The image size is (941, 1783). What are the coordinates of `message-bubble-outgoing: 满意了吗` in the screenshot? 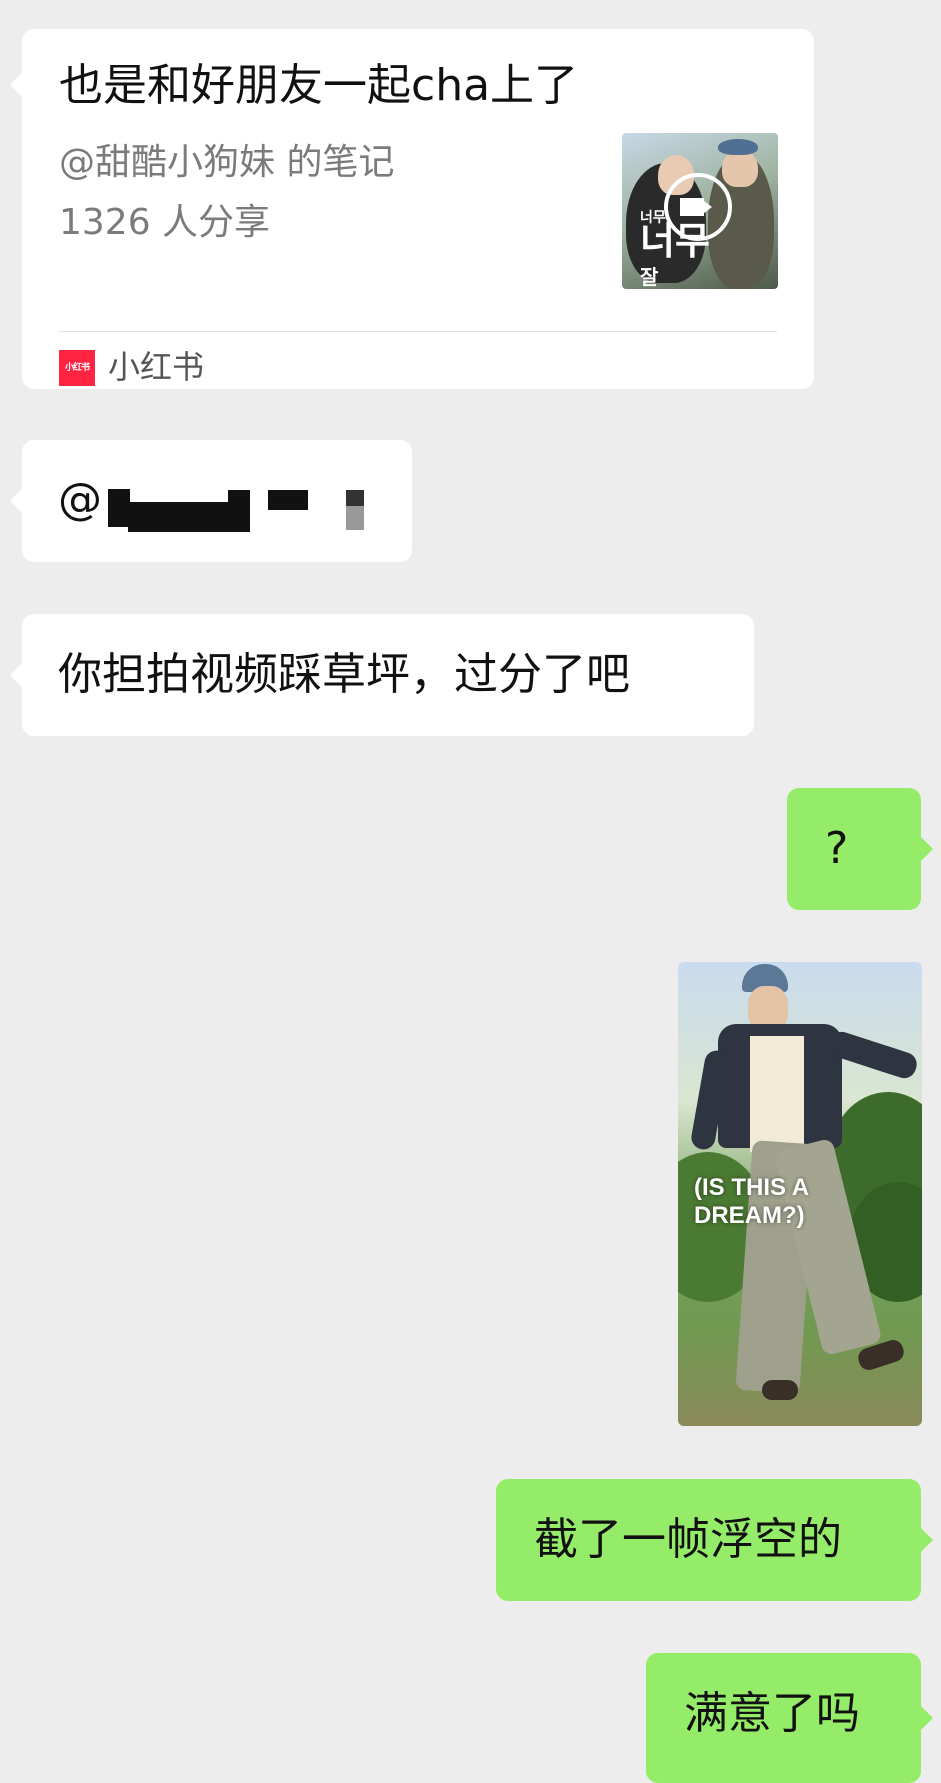 It's located at (789, 1718).